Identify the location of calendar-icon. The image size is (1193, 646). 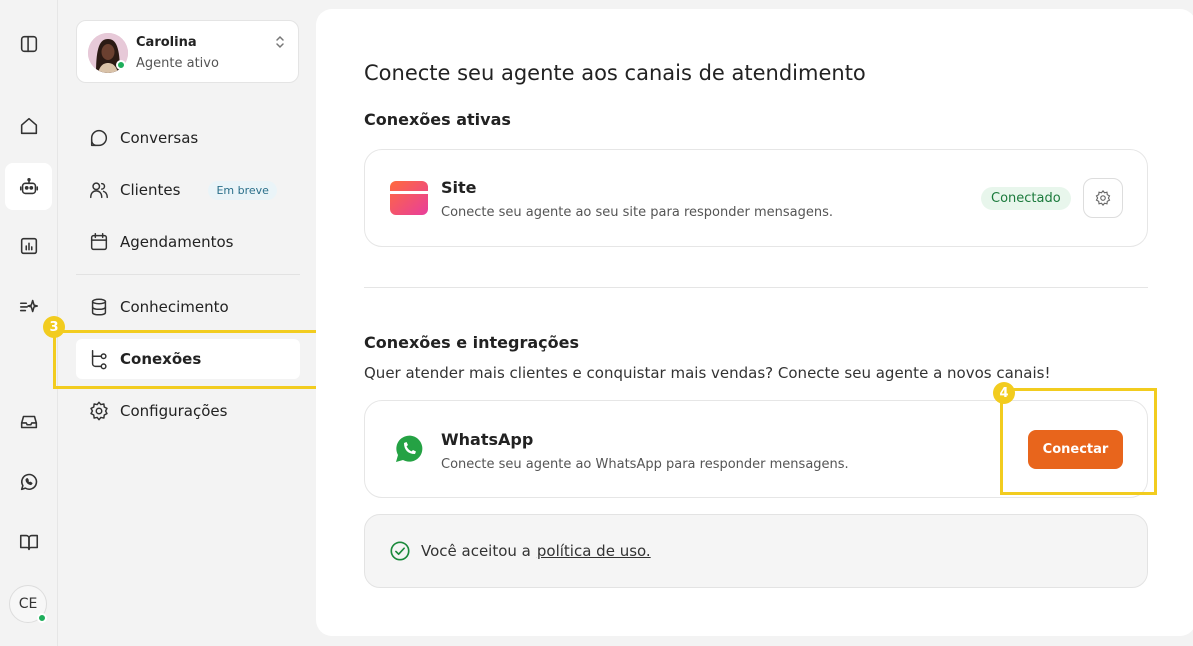
(99, 242).